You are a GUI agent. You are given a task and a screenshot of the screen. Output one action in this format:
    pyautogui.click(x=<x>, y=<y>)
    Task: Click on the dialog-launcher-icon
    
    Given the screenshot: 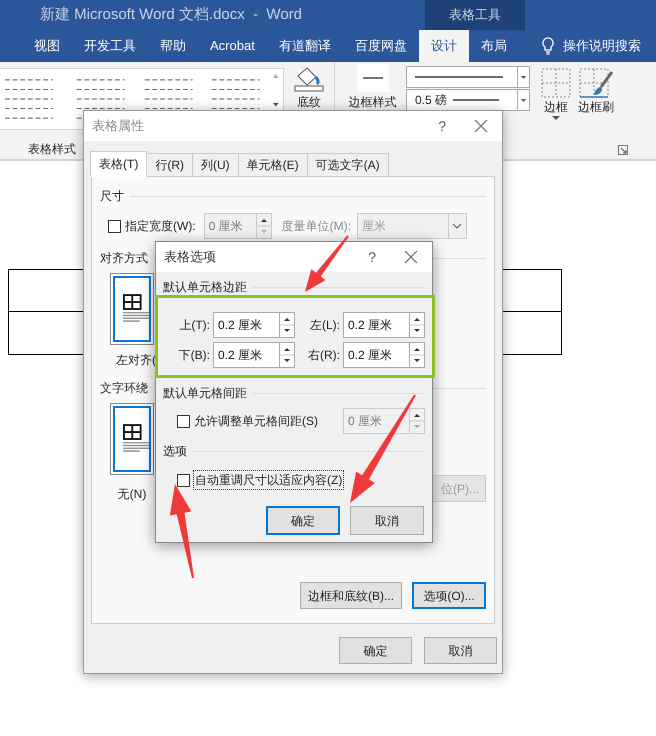 What is the action you would take?
    pyautogui.click(x=623, y=150)
    